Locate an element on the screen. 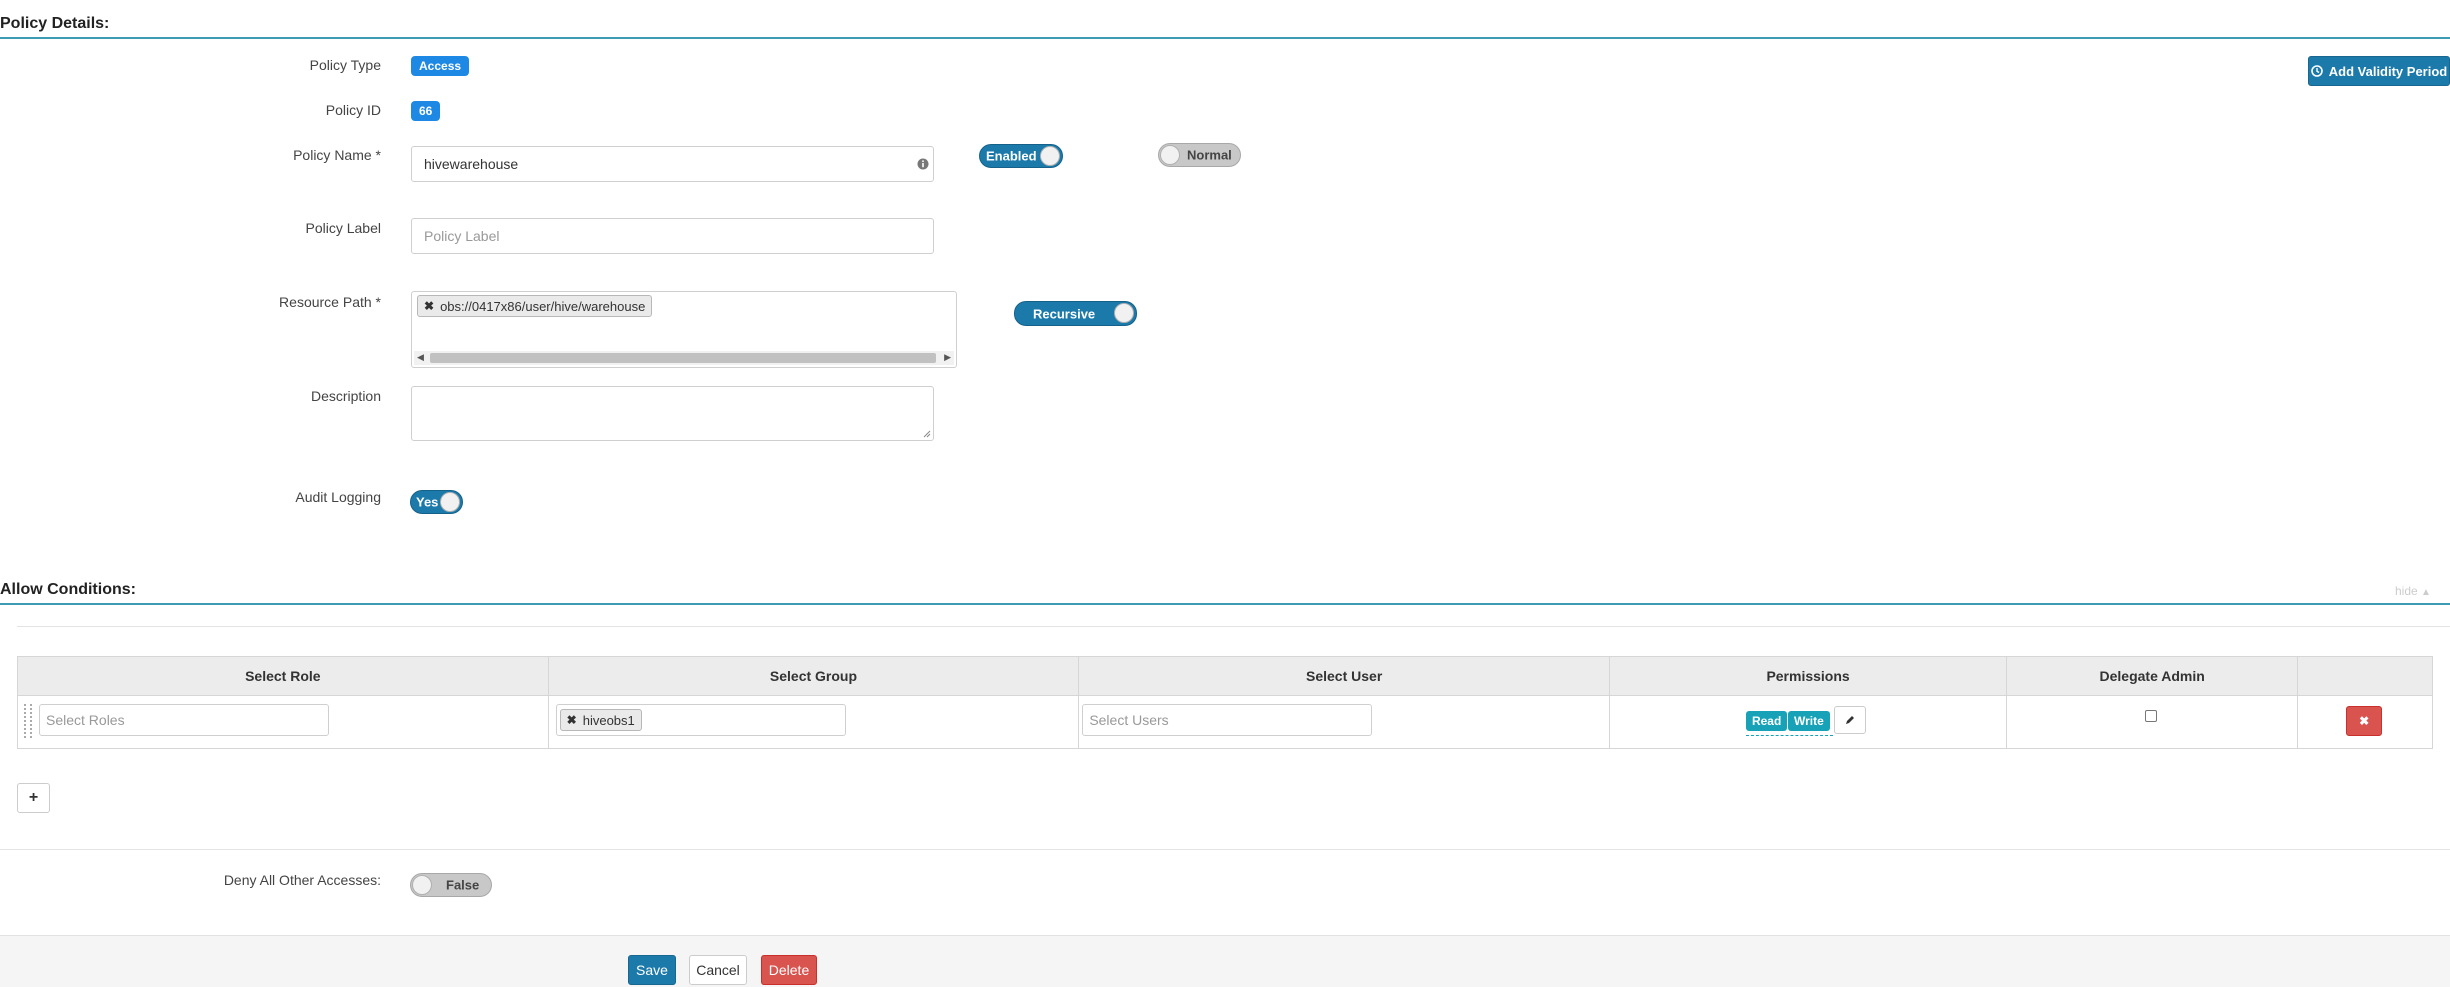 The height and width of the screenshot is (987, 2450). add-validity-period-button: Add Validity Period is located at coordinates (2379, 71).